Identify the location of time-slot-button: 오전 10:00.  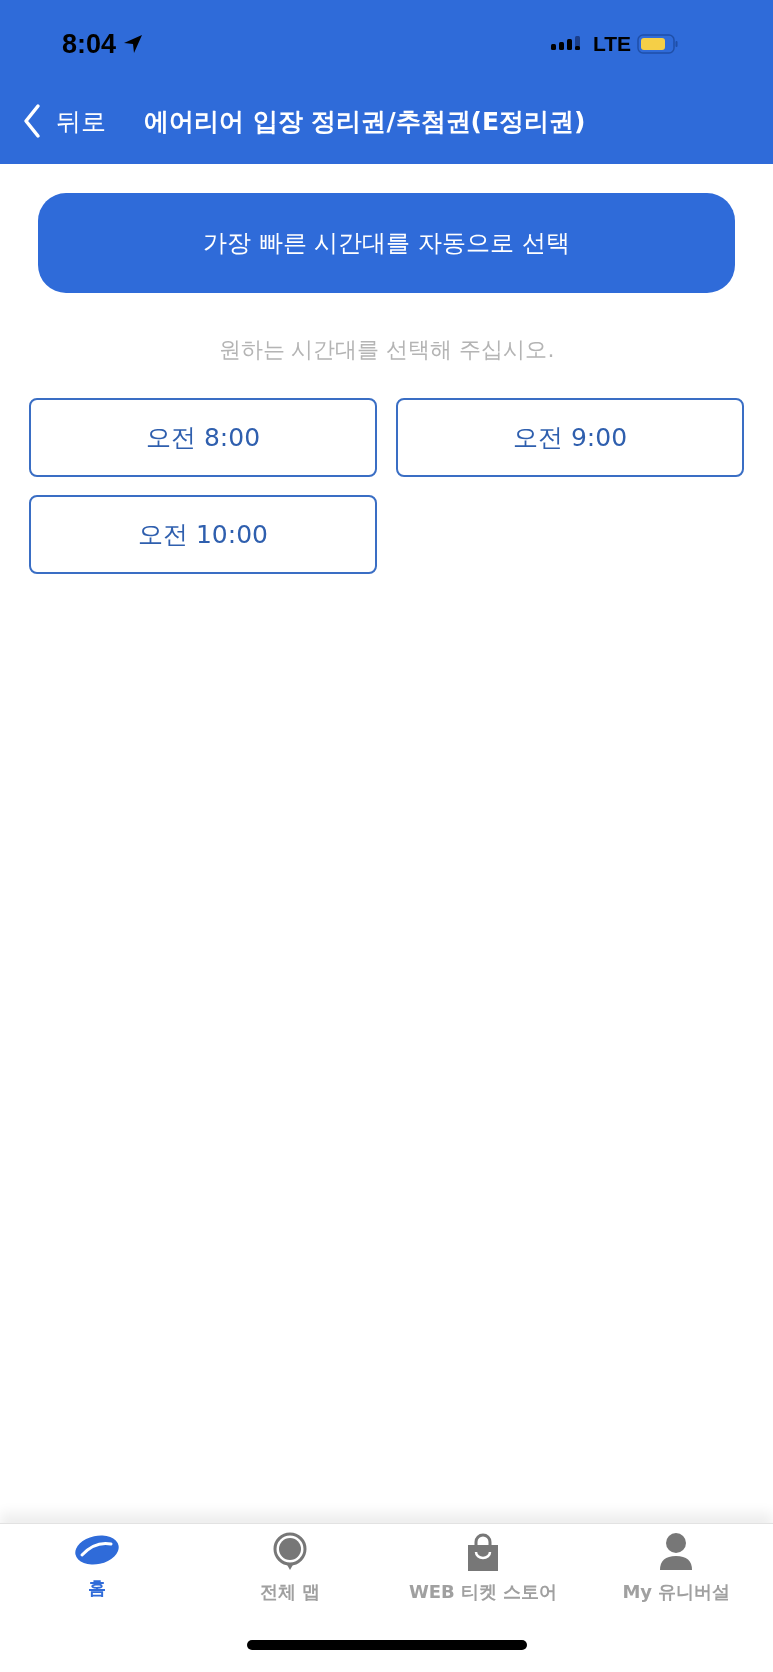
(203, 534).